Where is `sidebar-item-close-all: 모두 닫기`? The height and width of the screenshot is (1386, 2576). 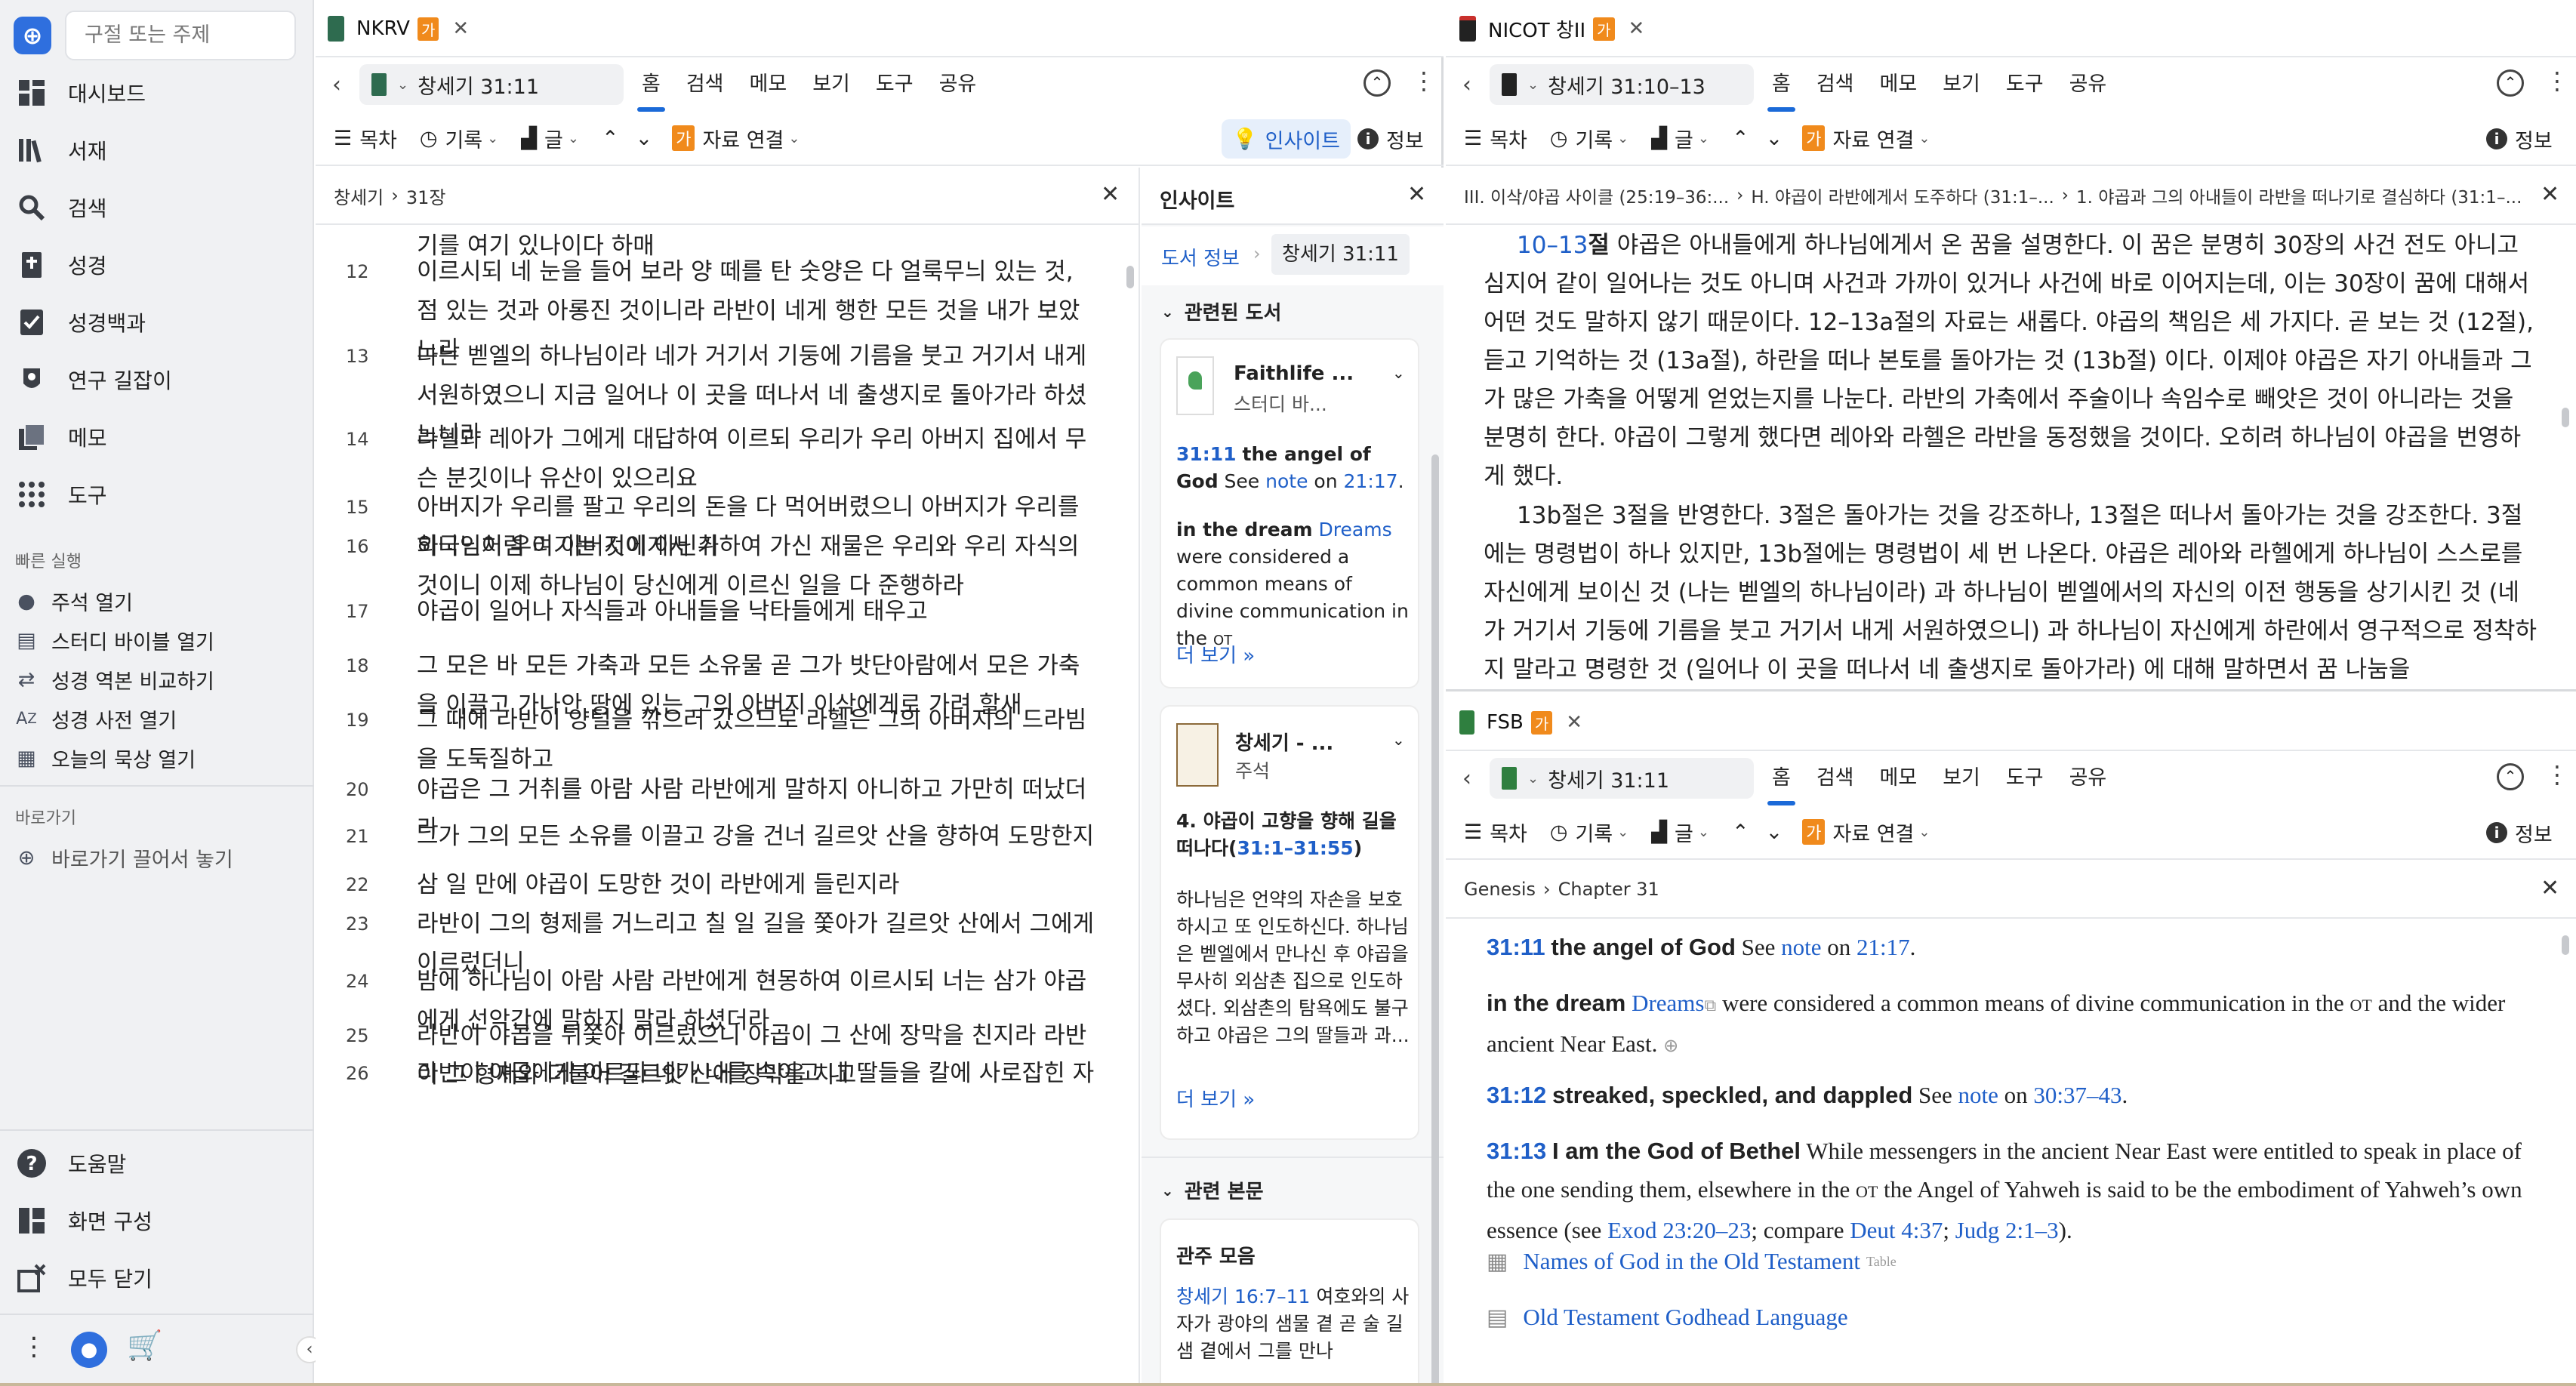
sidebar-item-close-all: 모두 닫기 is located at coordinates (157, 1278).